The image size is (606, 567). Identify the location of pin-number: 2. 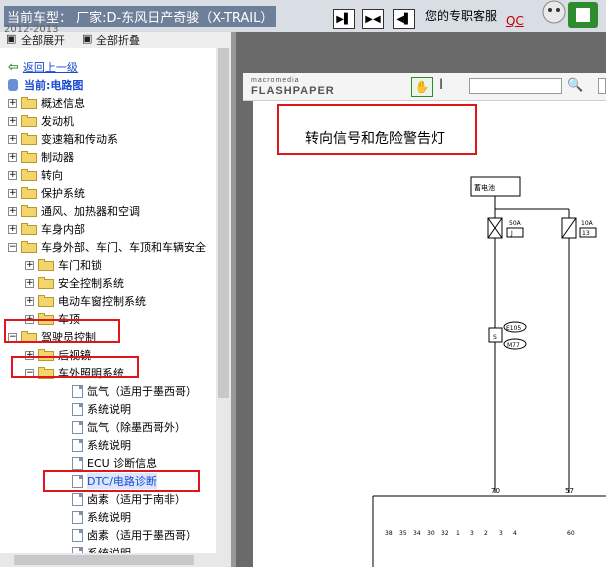
(486, 533).